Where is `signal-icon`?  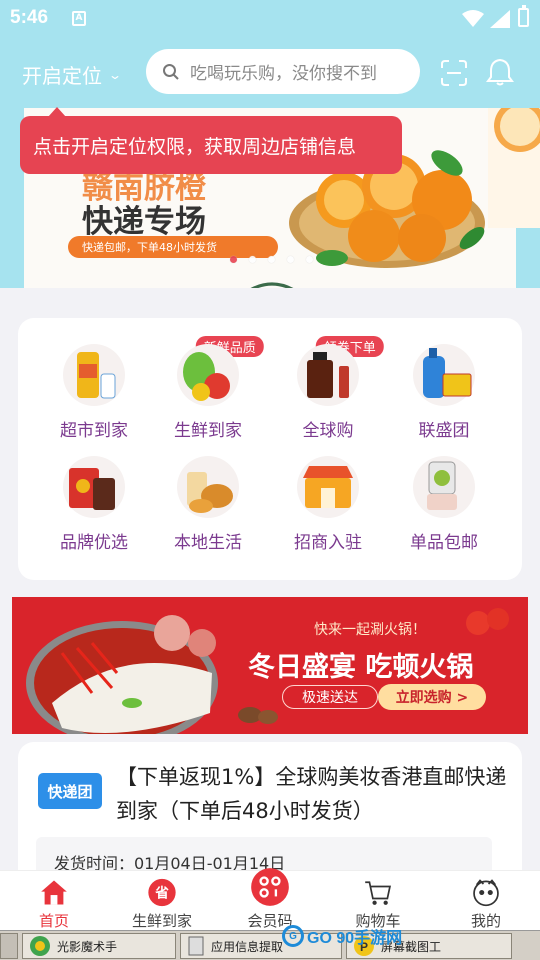
signal-icon is located at coordinates (500, 19).